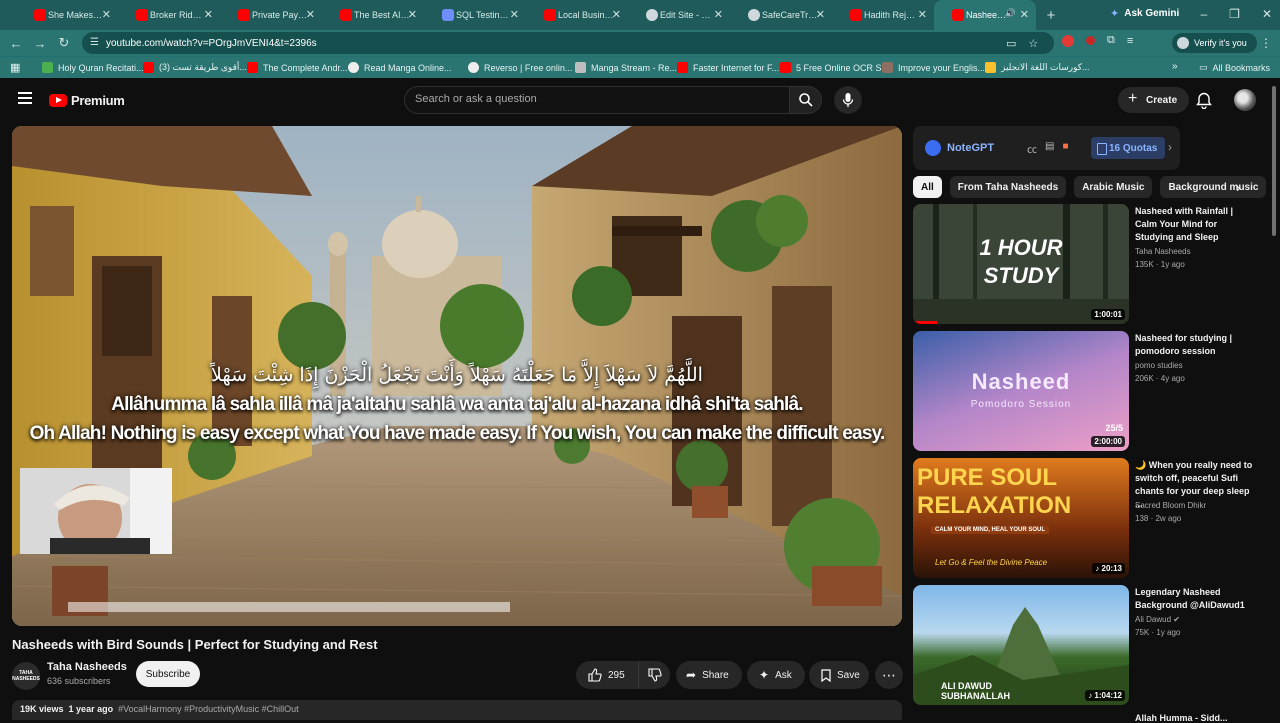  I want to click on chip-arabic-music: Arabic Music, so click(1113, 187).